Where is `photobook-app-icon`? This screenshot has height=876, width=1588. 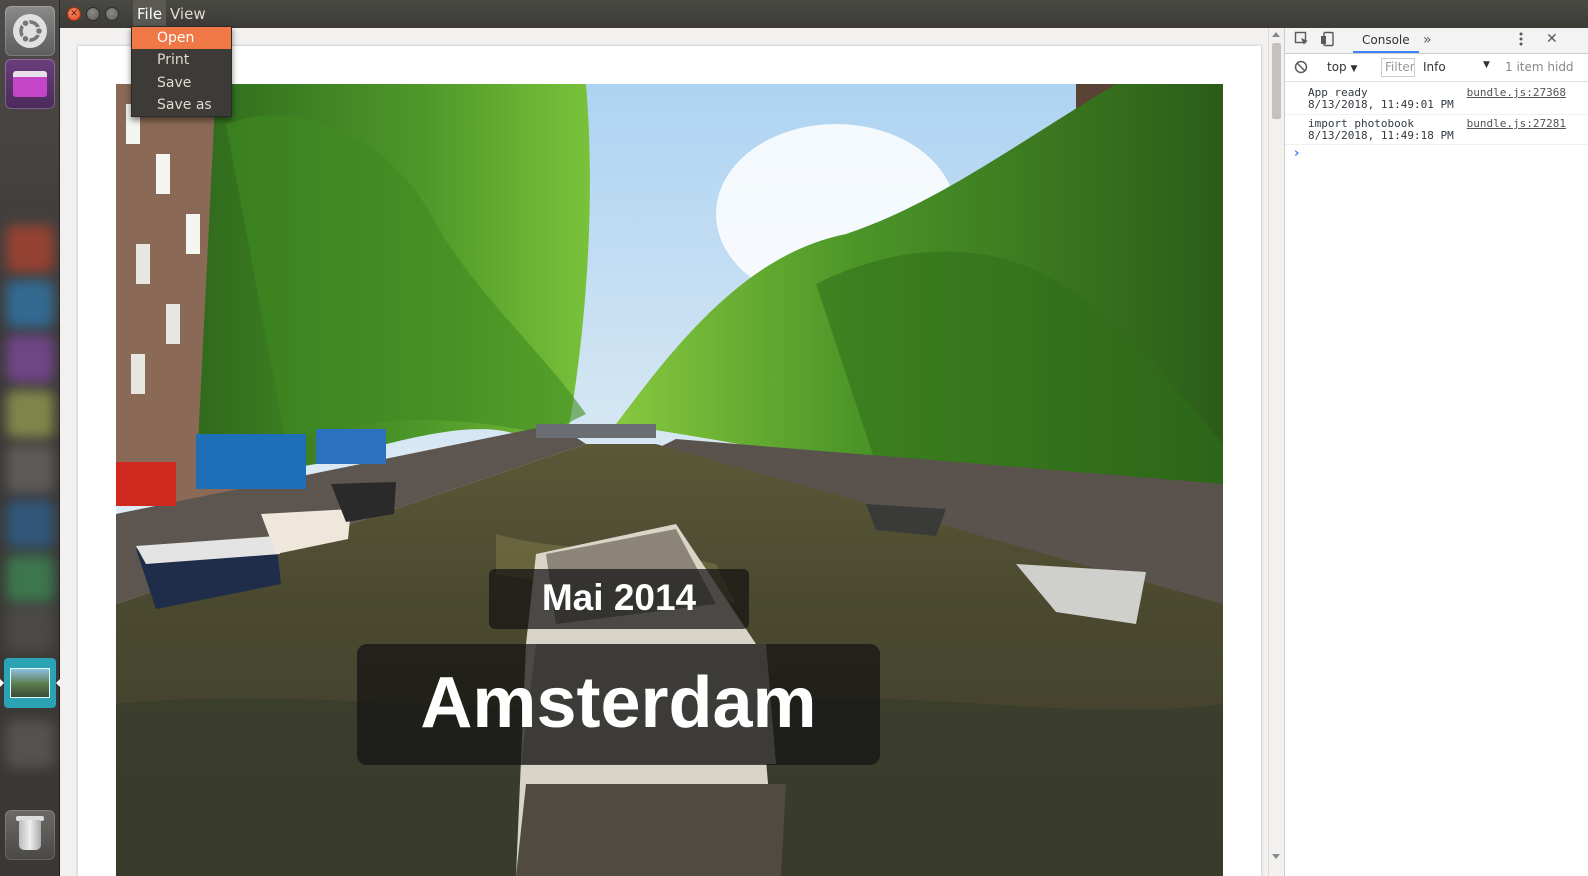
photobook-app-icon is located at coordinates (30, 683).